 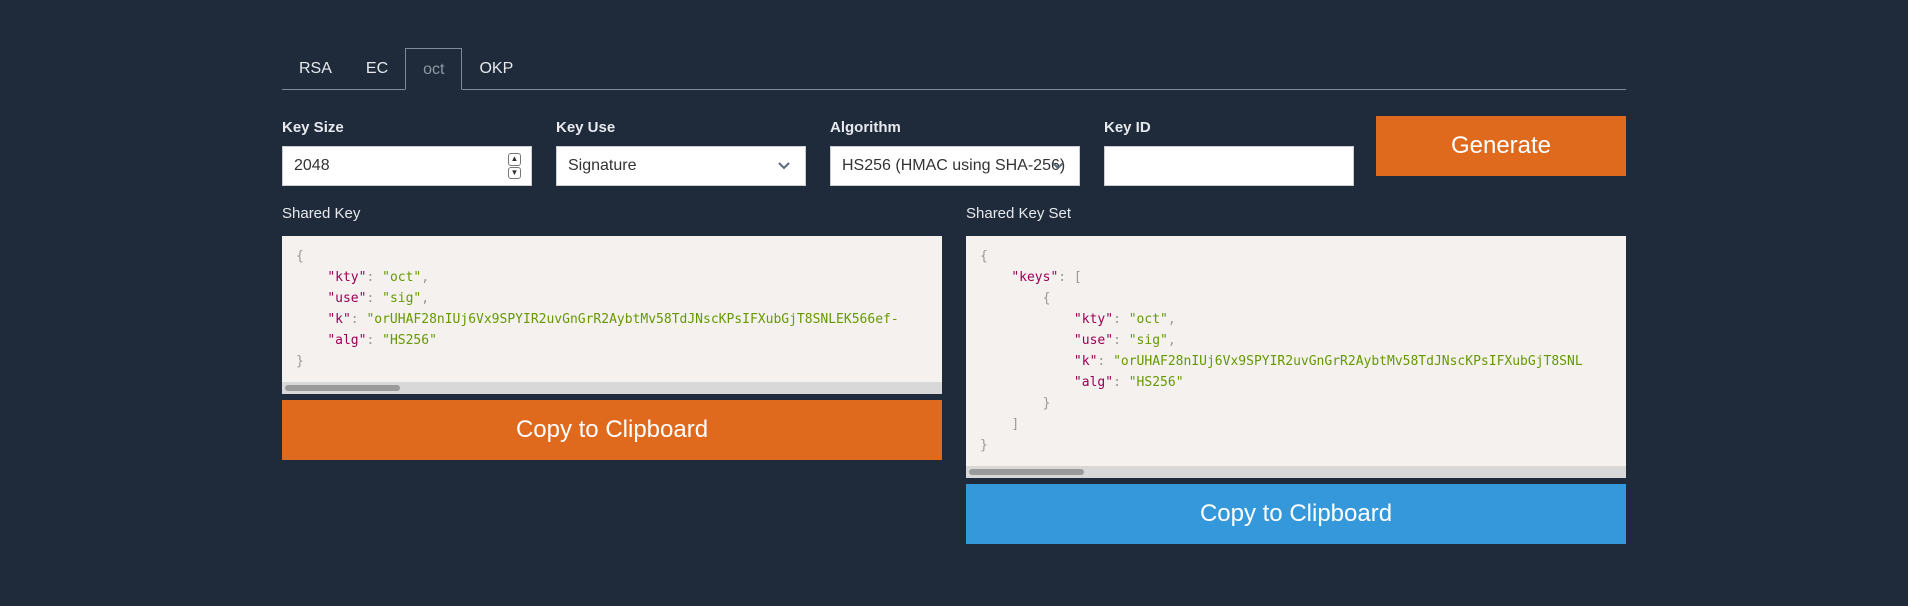 What do you see at coordinates (1296, 472) in the screenshot?
I see `shared-key-set-scrollbar` at bounding box center [1296, 472].